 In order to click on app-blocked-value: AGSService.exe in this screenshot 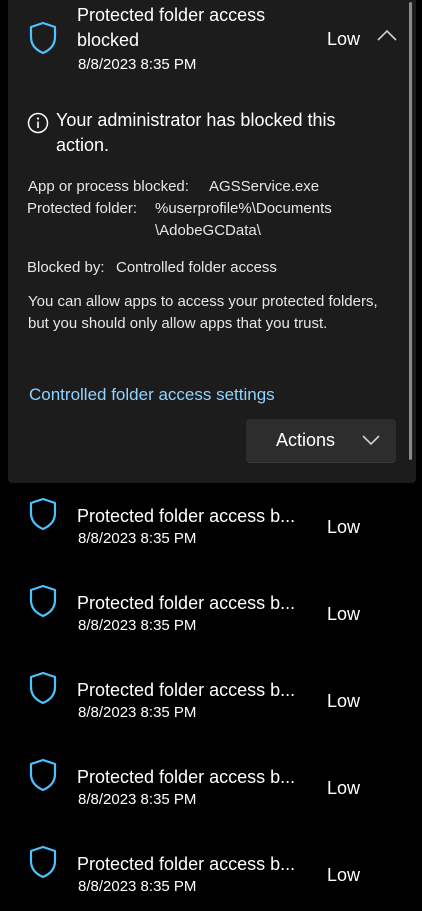, I will do `click(264, 186)`.